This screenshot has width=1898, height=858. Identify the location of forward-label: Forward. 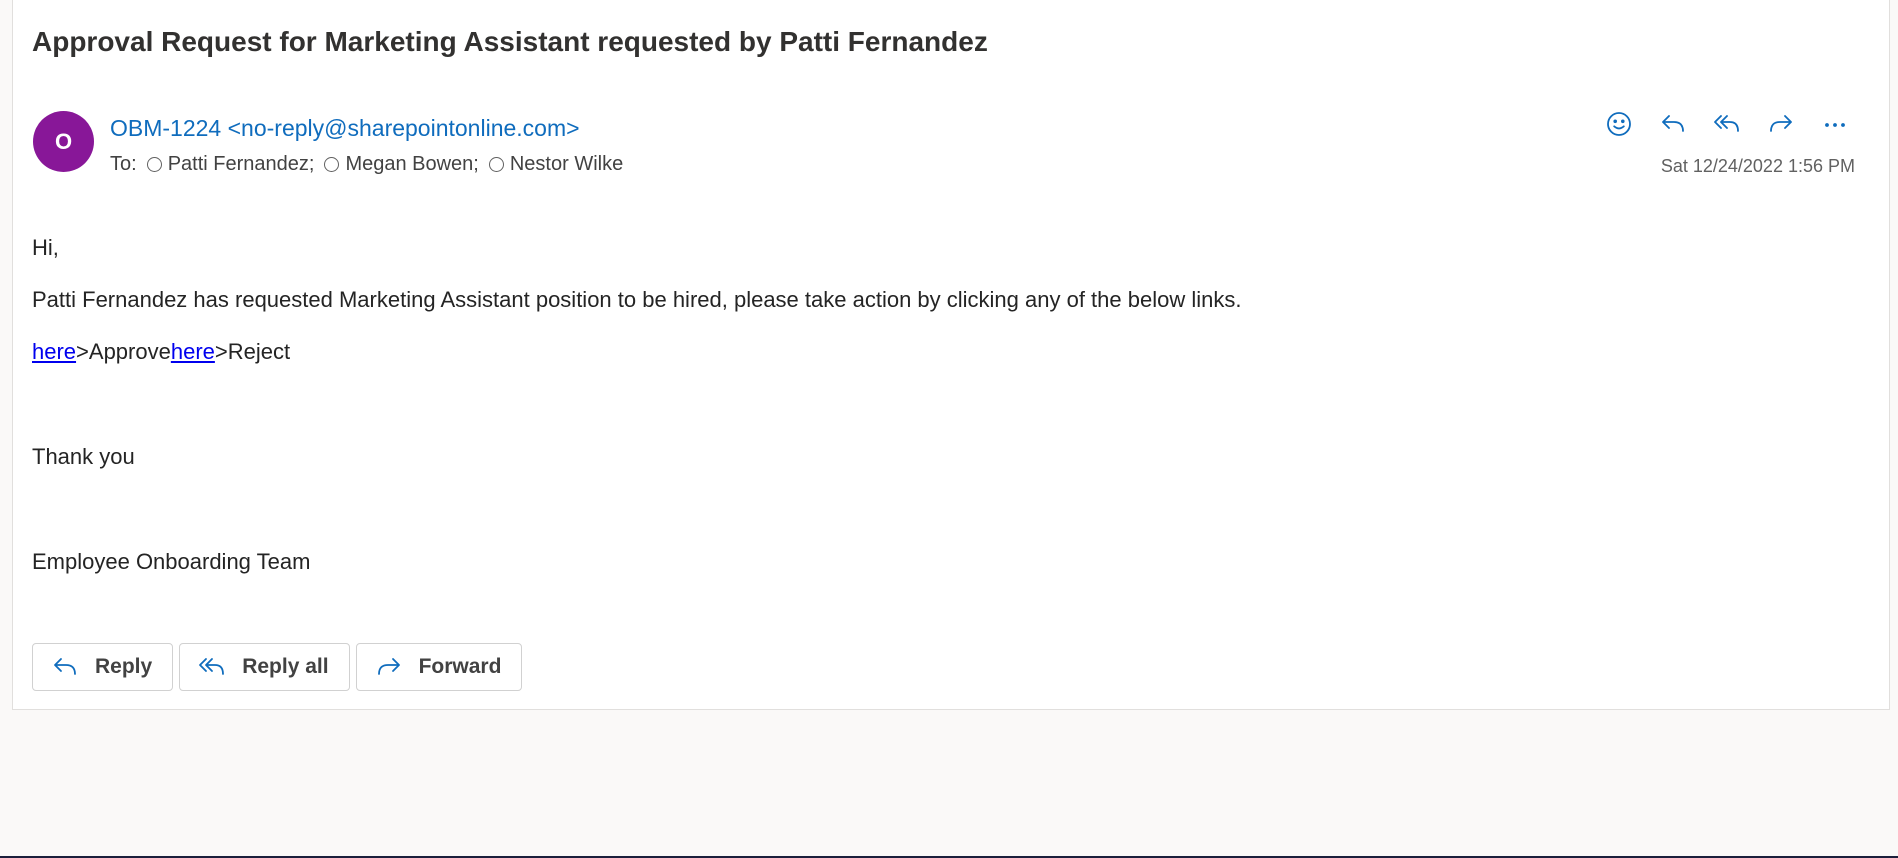
(460, 666).